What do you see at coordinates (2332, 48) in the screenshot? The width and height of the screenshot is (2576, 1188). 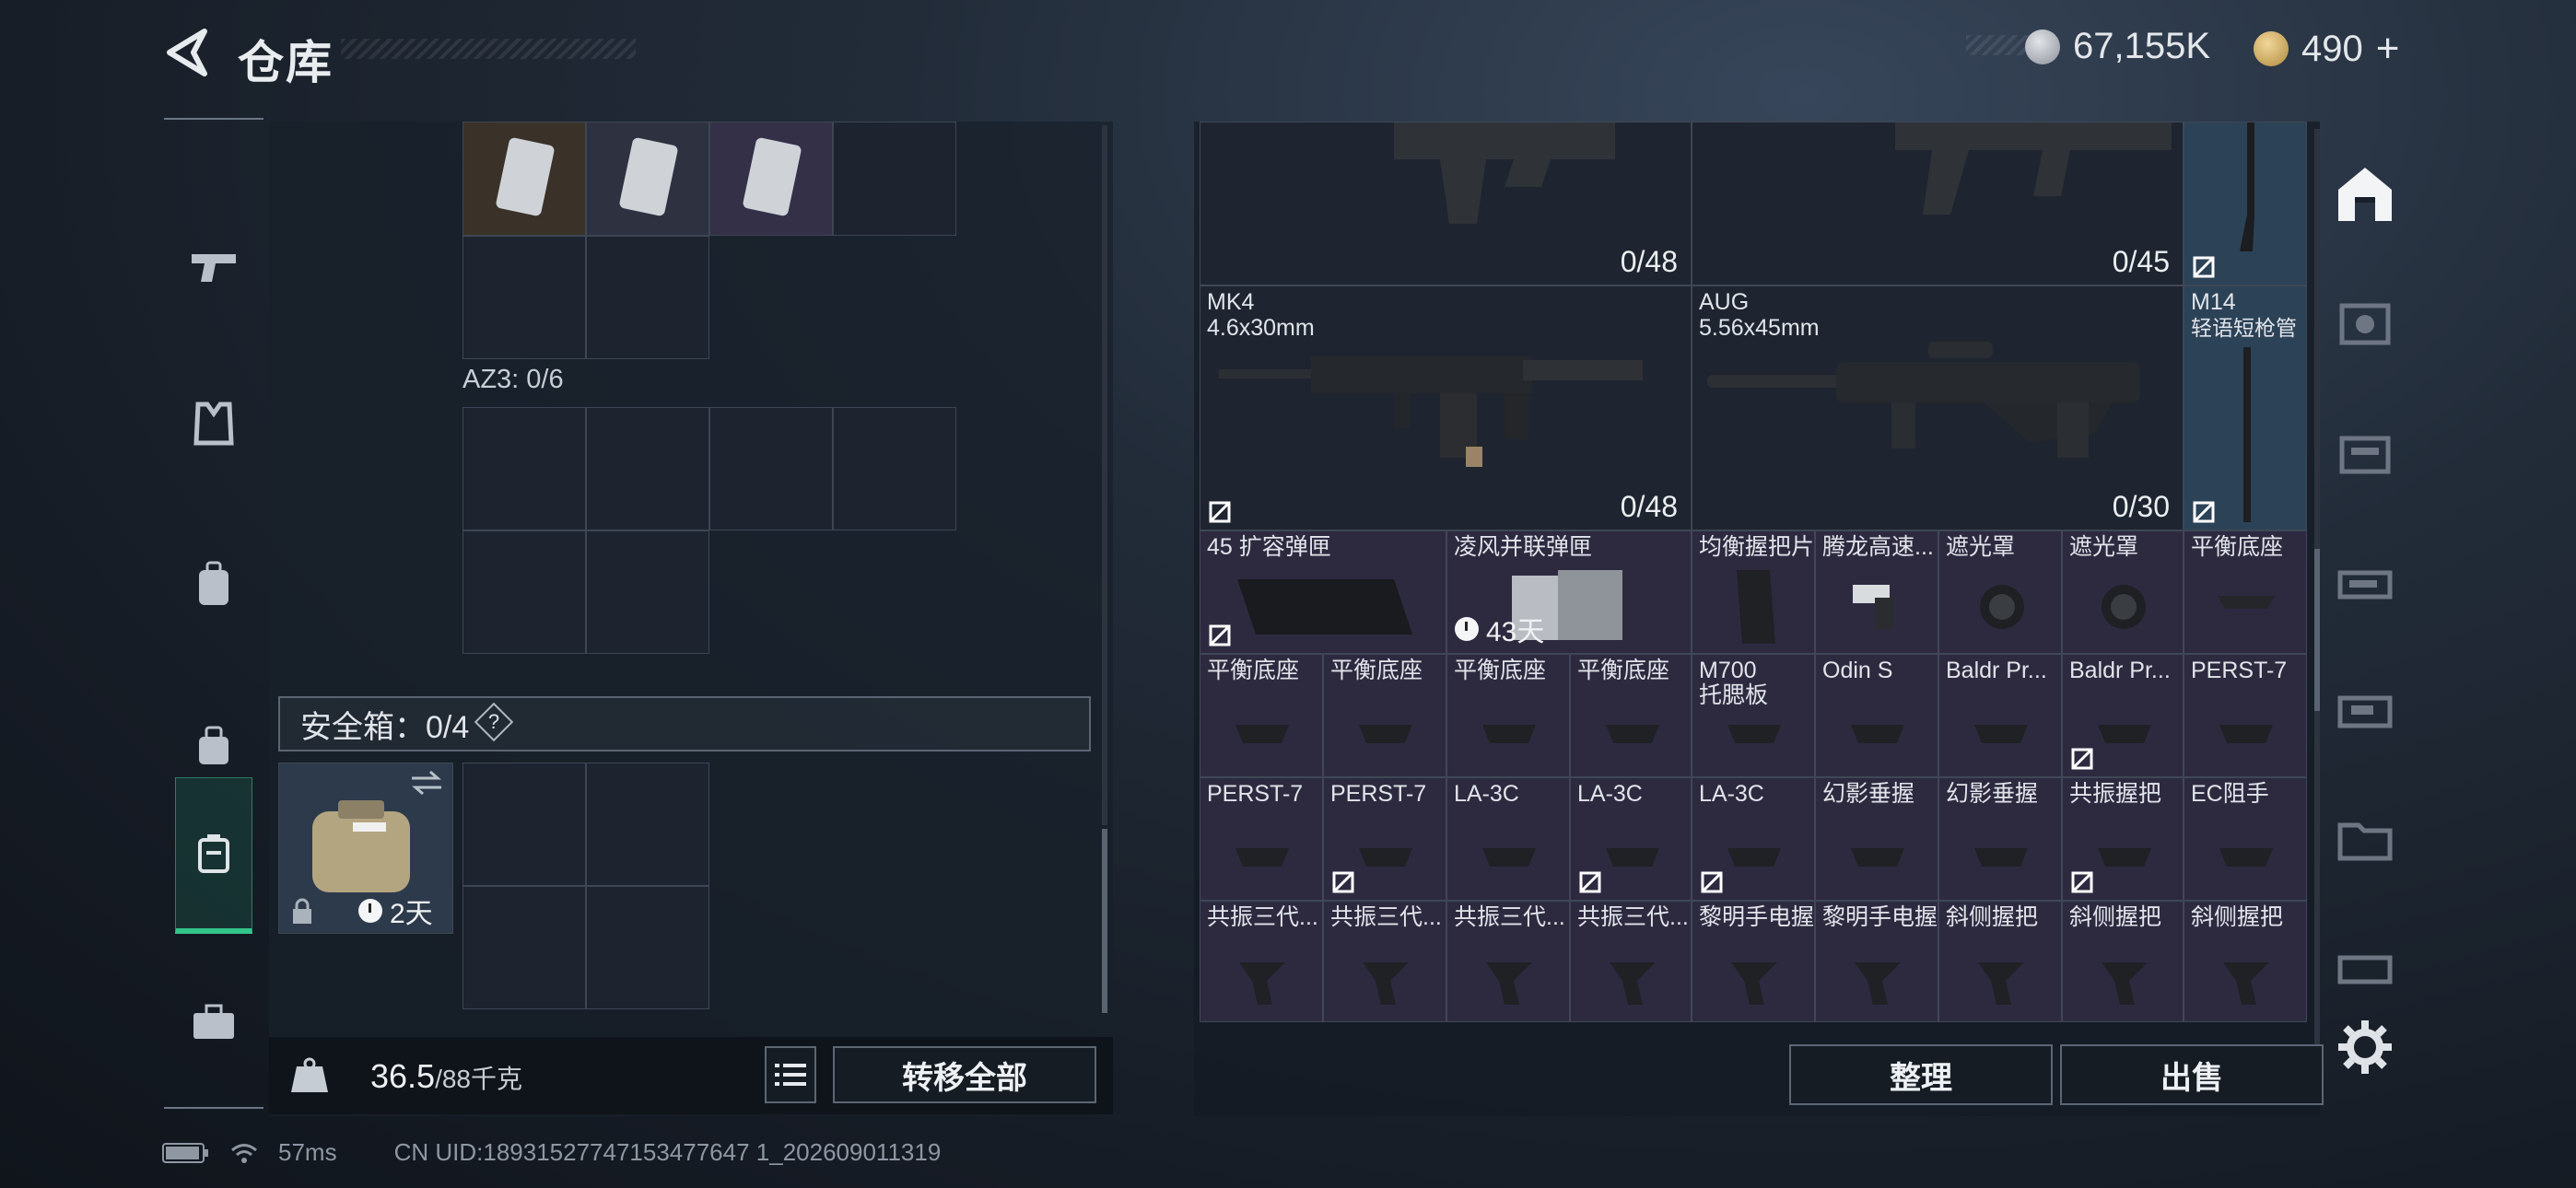 I see `gold-amount: 490` at bounding box center [2332, 48].